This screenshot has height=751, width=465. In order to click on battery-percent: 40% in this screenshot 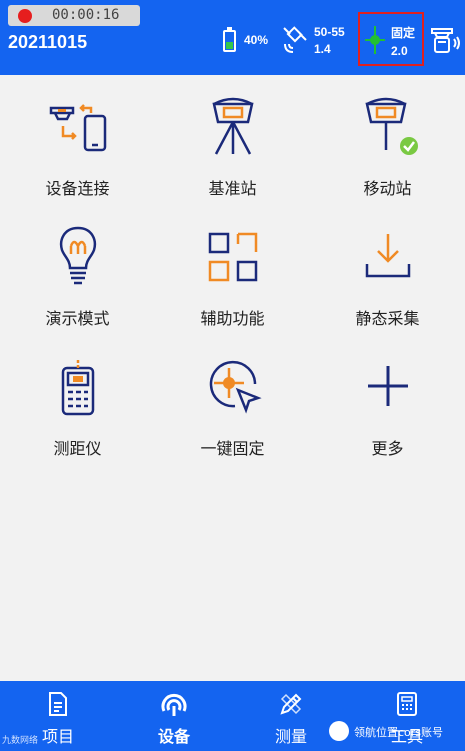, I will do `click(256, 40)`.